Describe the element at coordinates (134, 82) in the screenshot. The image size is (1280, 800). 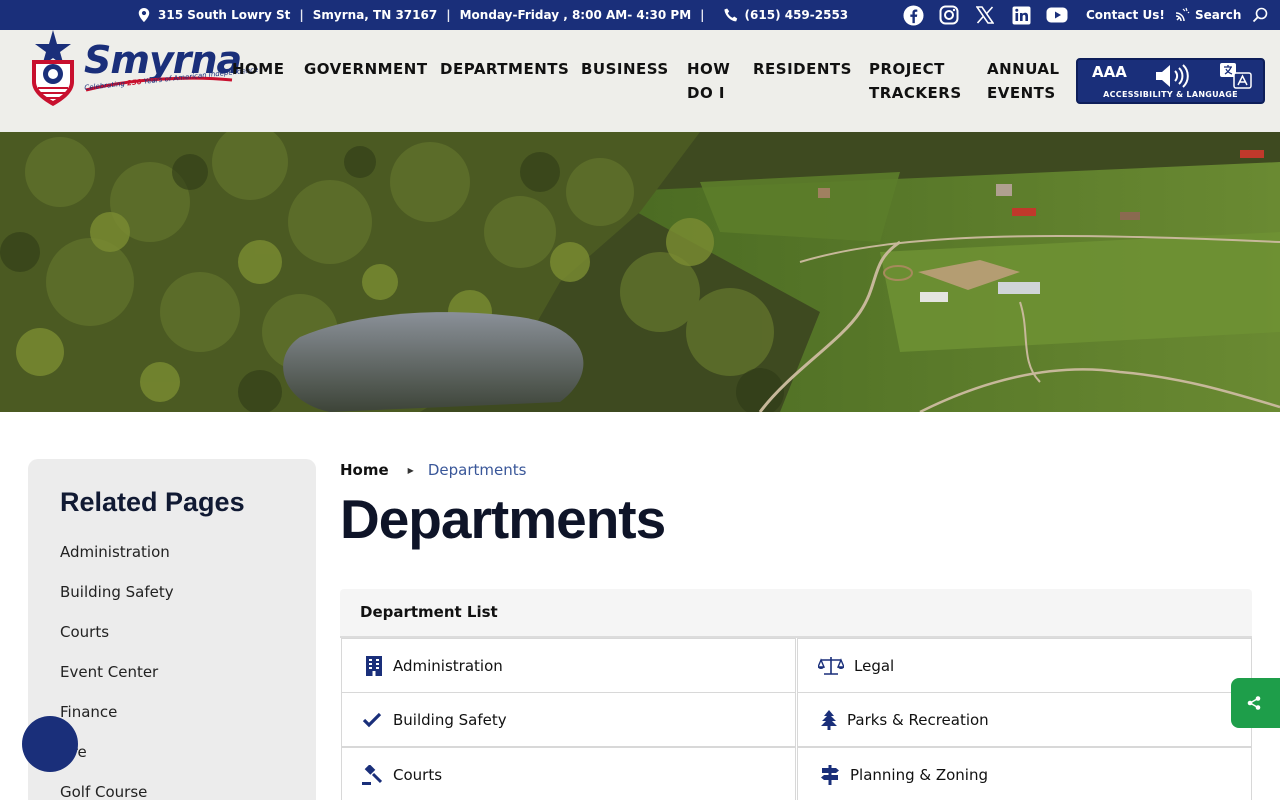
I see `tagline-number: 250` at that location.